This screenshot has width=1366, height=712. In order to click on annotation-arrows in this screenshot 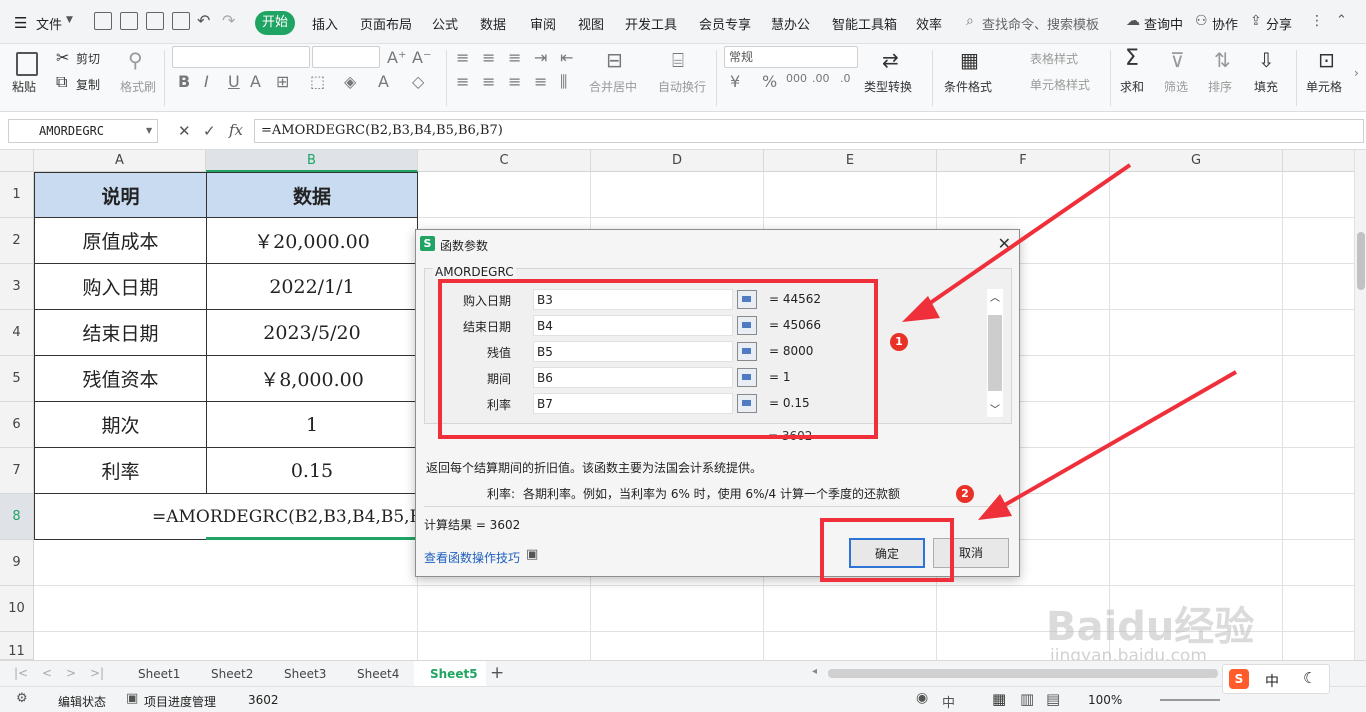, I will do `click(1069, 341)`.